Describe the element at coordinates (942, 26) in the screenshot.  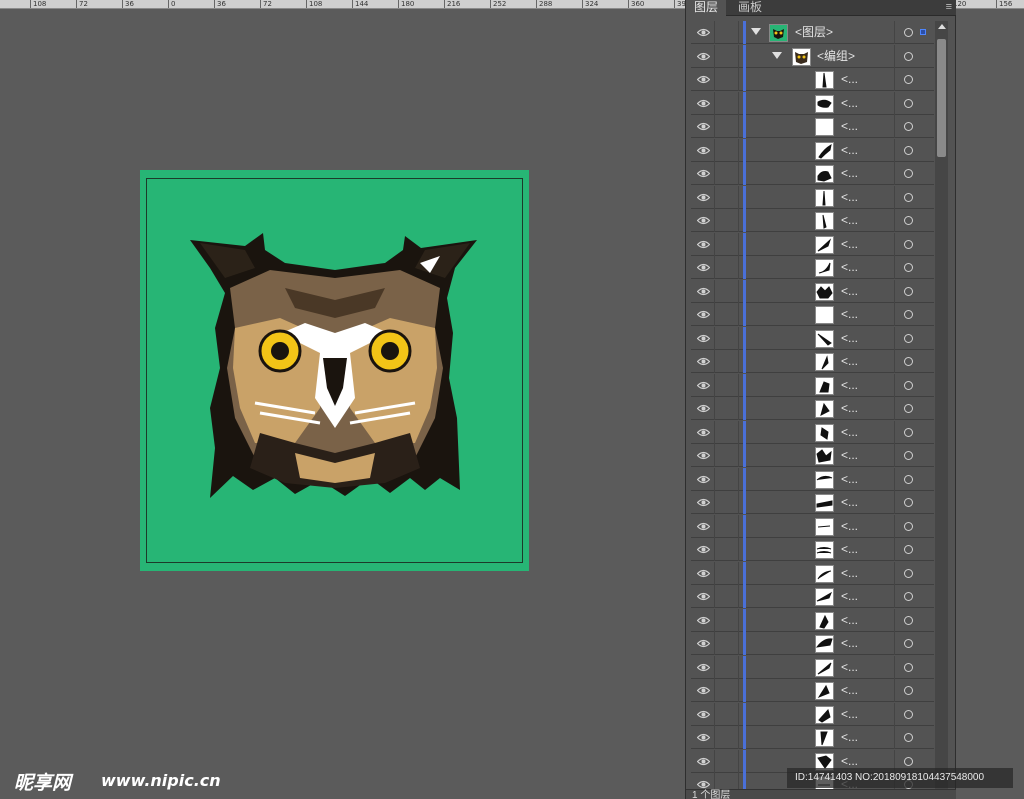
I see `scroll-up-icon` at that location.